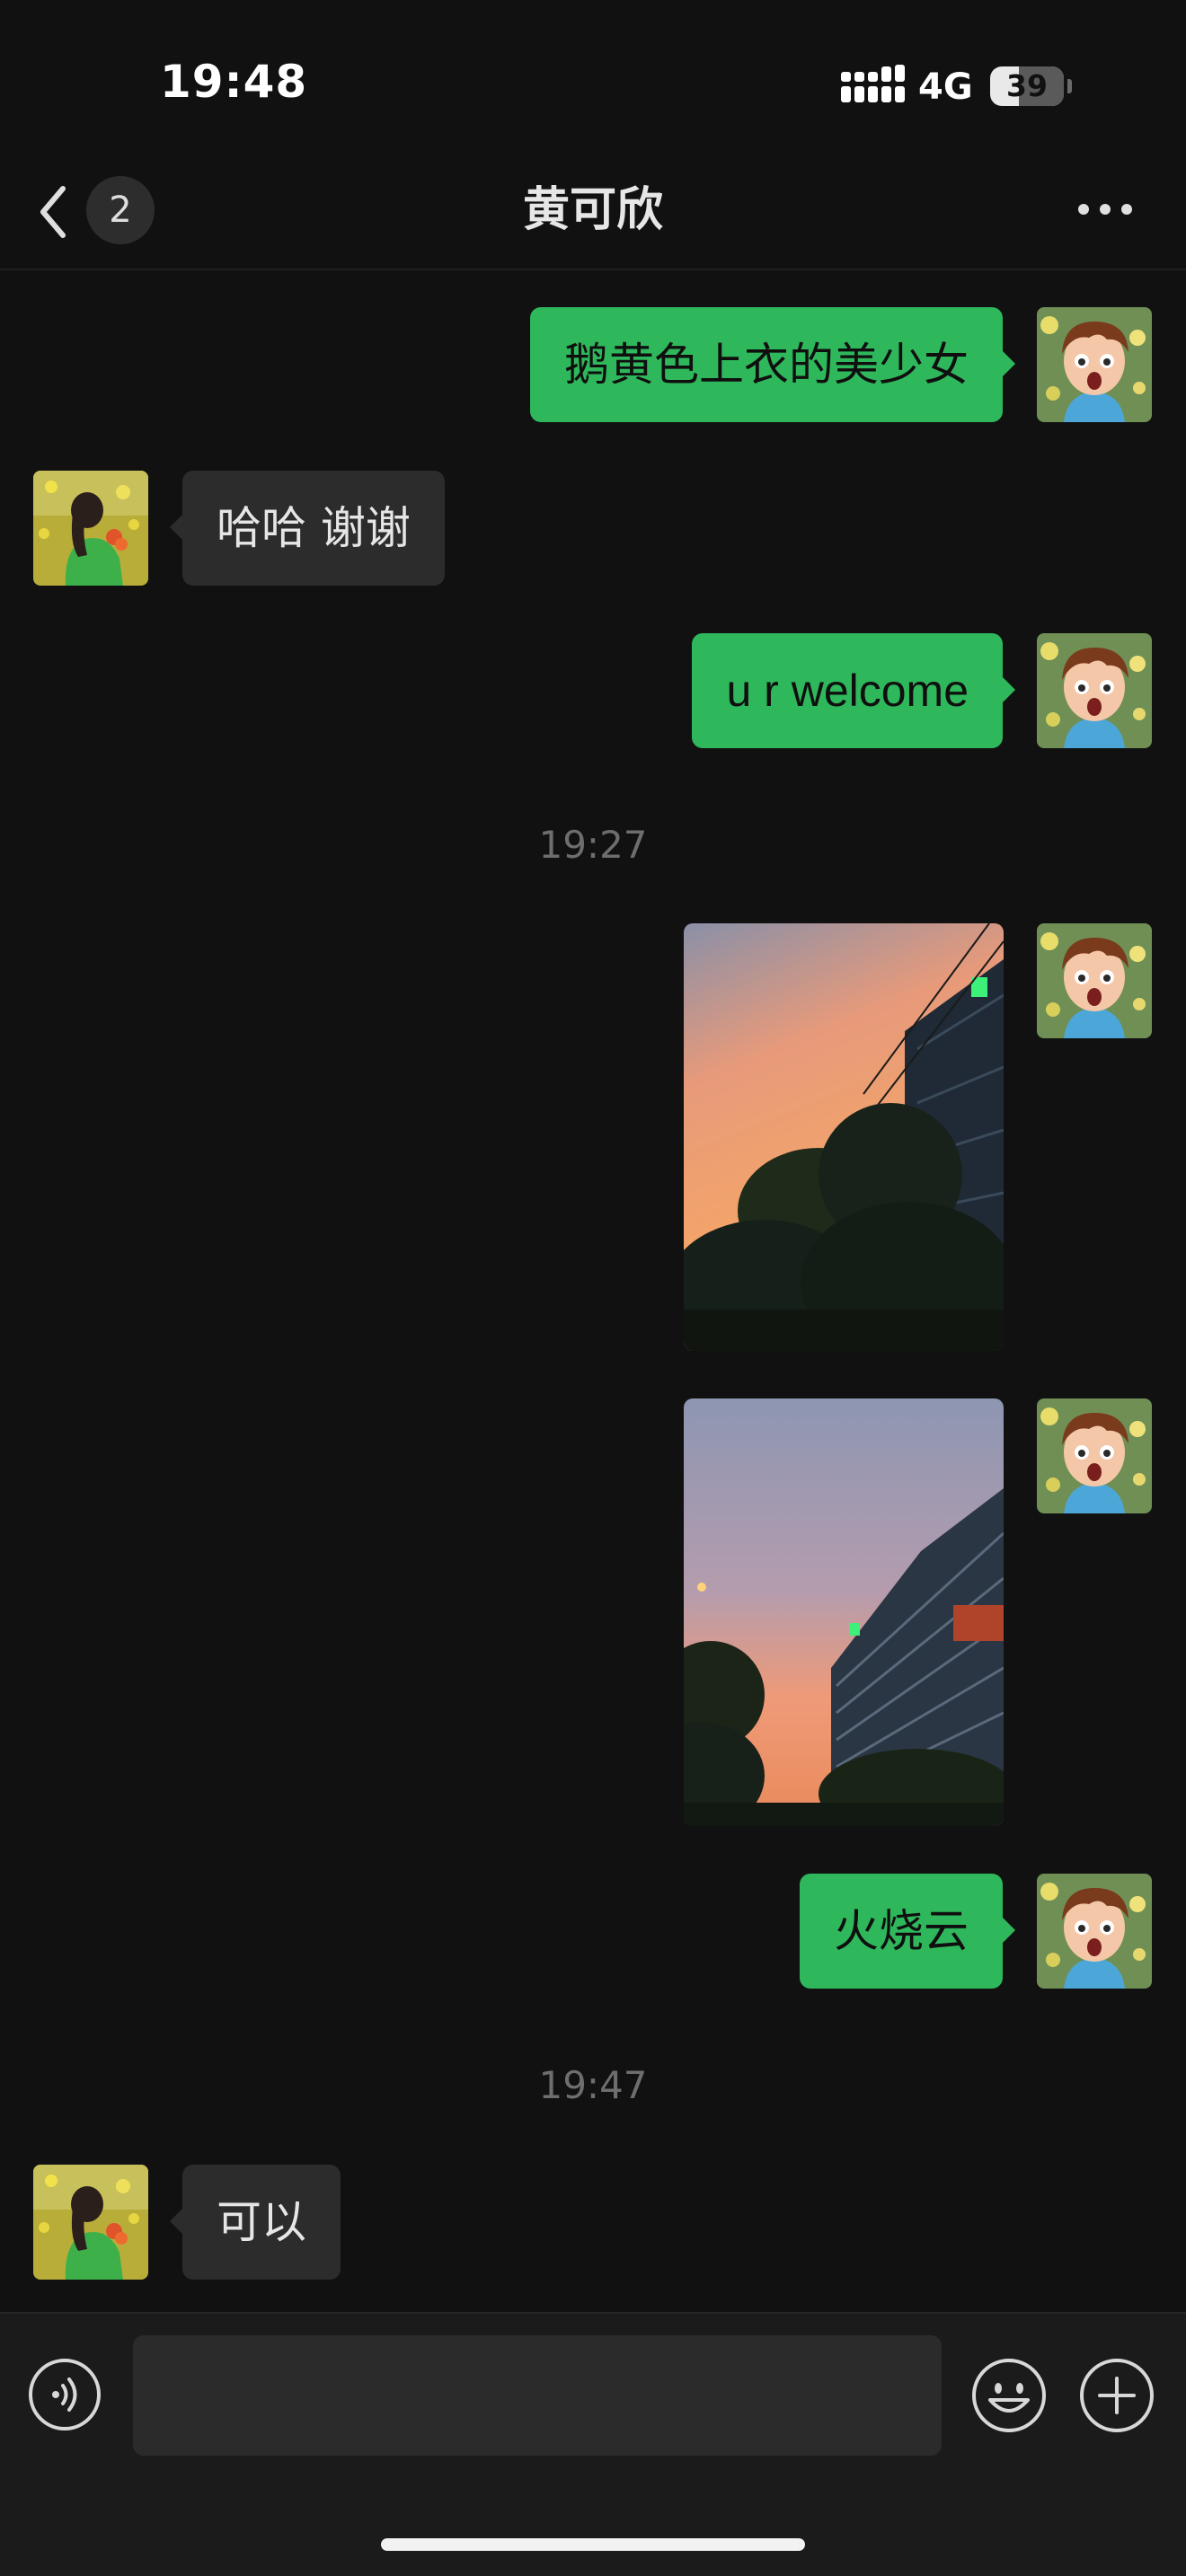  I want to click on sent-image-sunset-building, so click(844, 1612).